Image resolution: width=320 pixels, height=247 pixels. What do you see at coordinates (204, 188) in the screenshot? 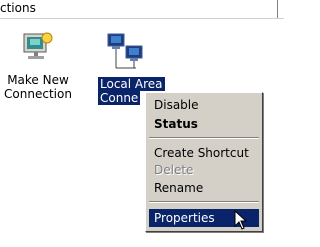
I see `menu-item-rename: Rename` at bounding box center [204, 188].